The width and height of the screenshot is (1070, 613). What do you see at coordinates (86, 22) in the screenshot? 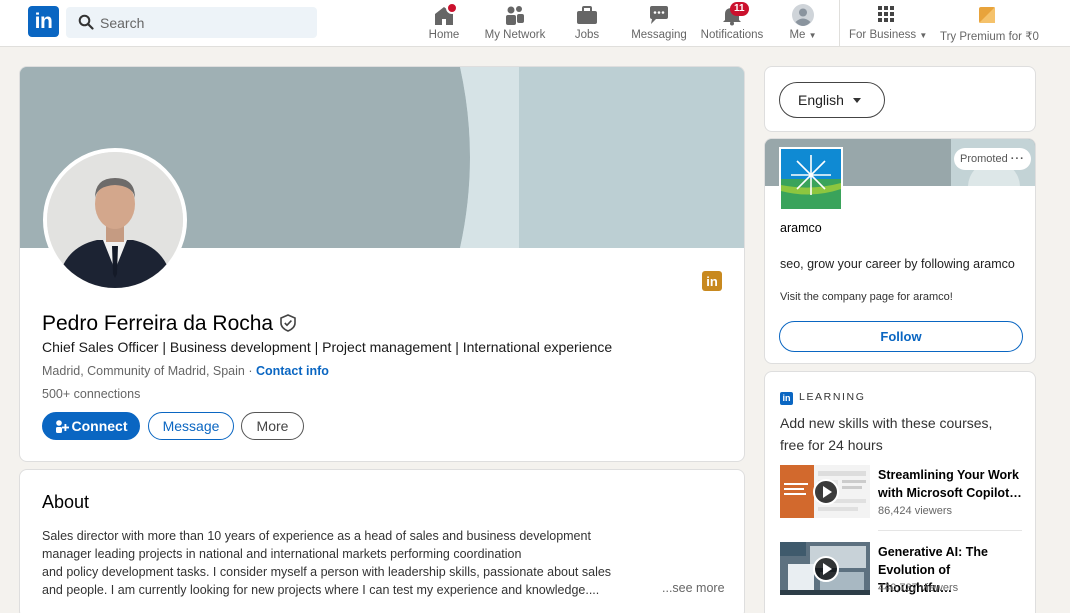
I see `search-icon` at bounding box center [86, 22].